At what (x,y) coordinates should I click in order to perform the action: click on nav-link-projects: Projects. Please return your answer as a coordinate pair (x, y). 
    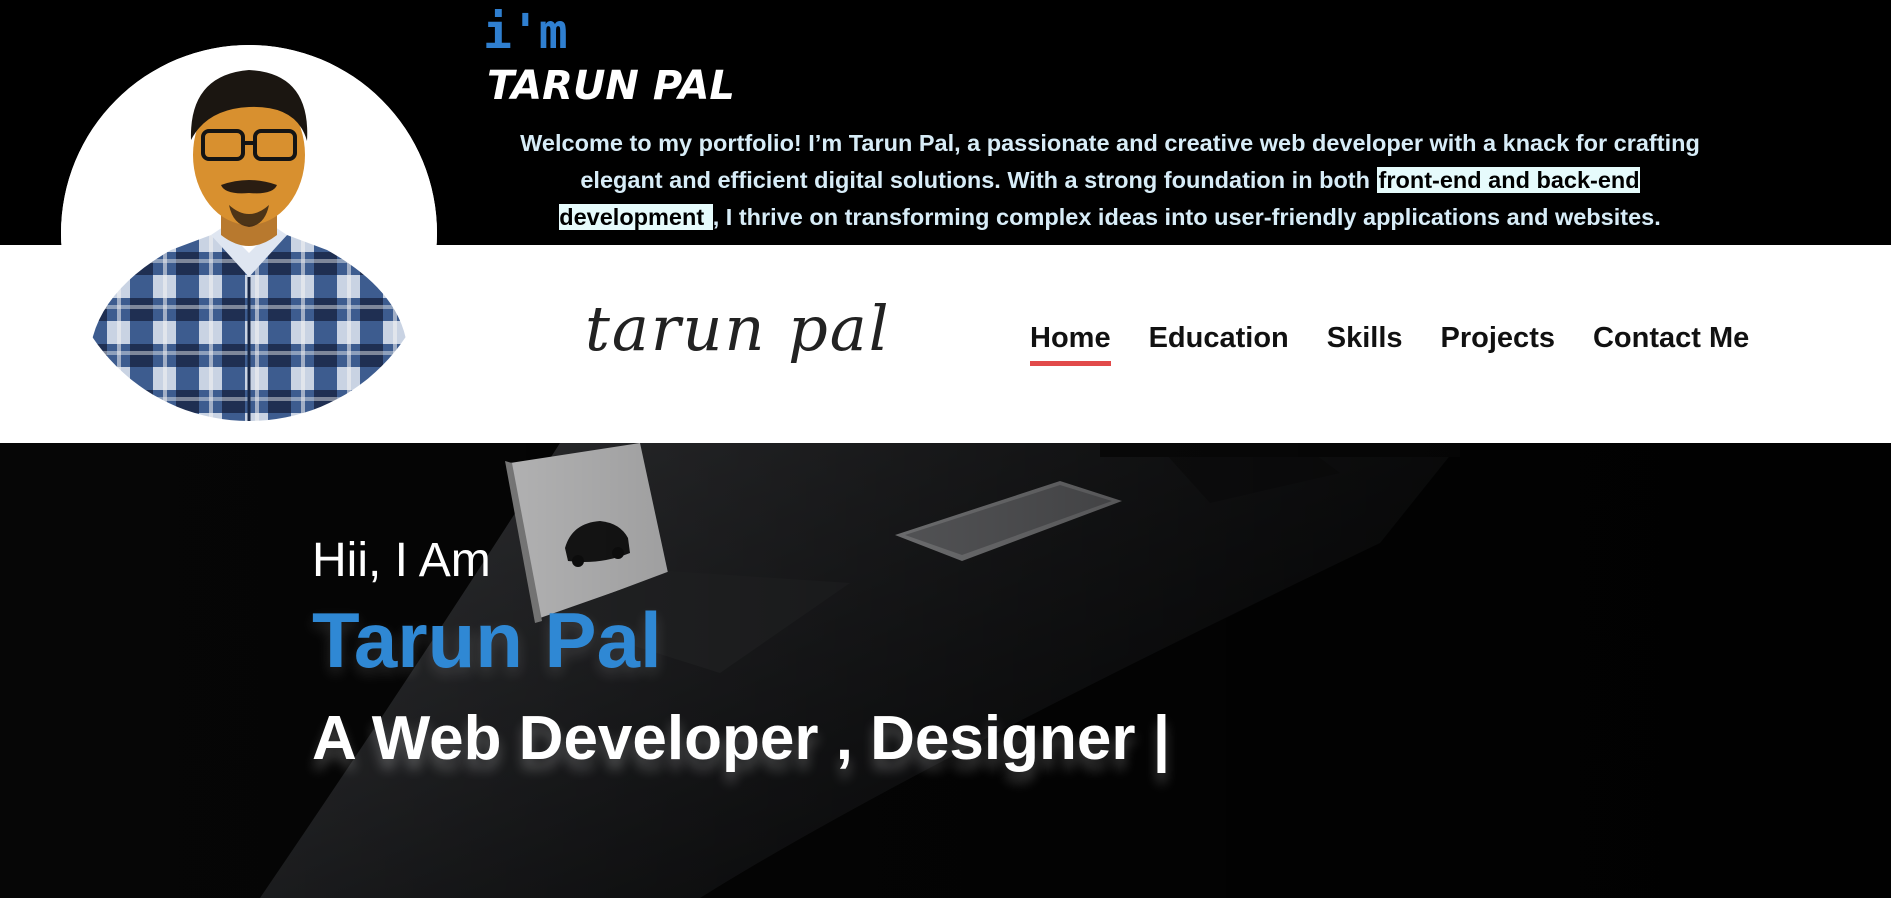
    Looking at the image, I should click on (1498, 344).